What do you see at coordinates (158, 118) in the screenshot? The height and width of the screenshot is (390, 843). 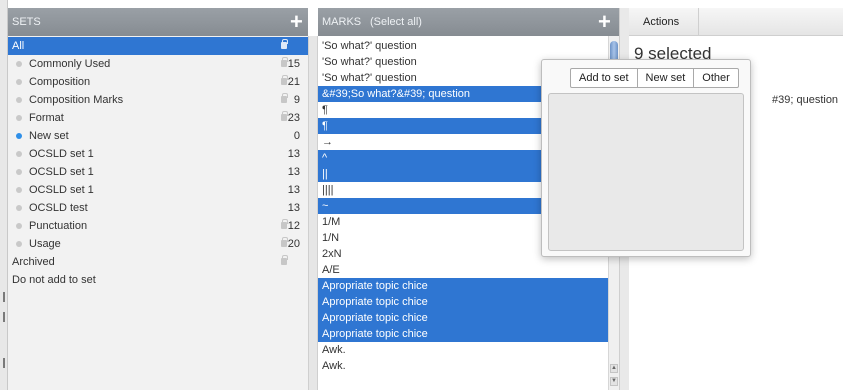 I see `set-item: Format 23` at bounding box center [158, 118].